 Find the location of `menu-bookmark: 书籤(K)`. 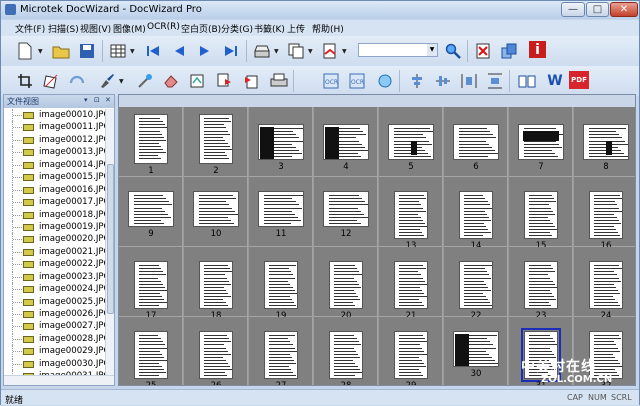

menu-bookmark: 书籤(K) is located at coordinates (269, 28).